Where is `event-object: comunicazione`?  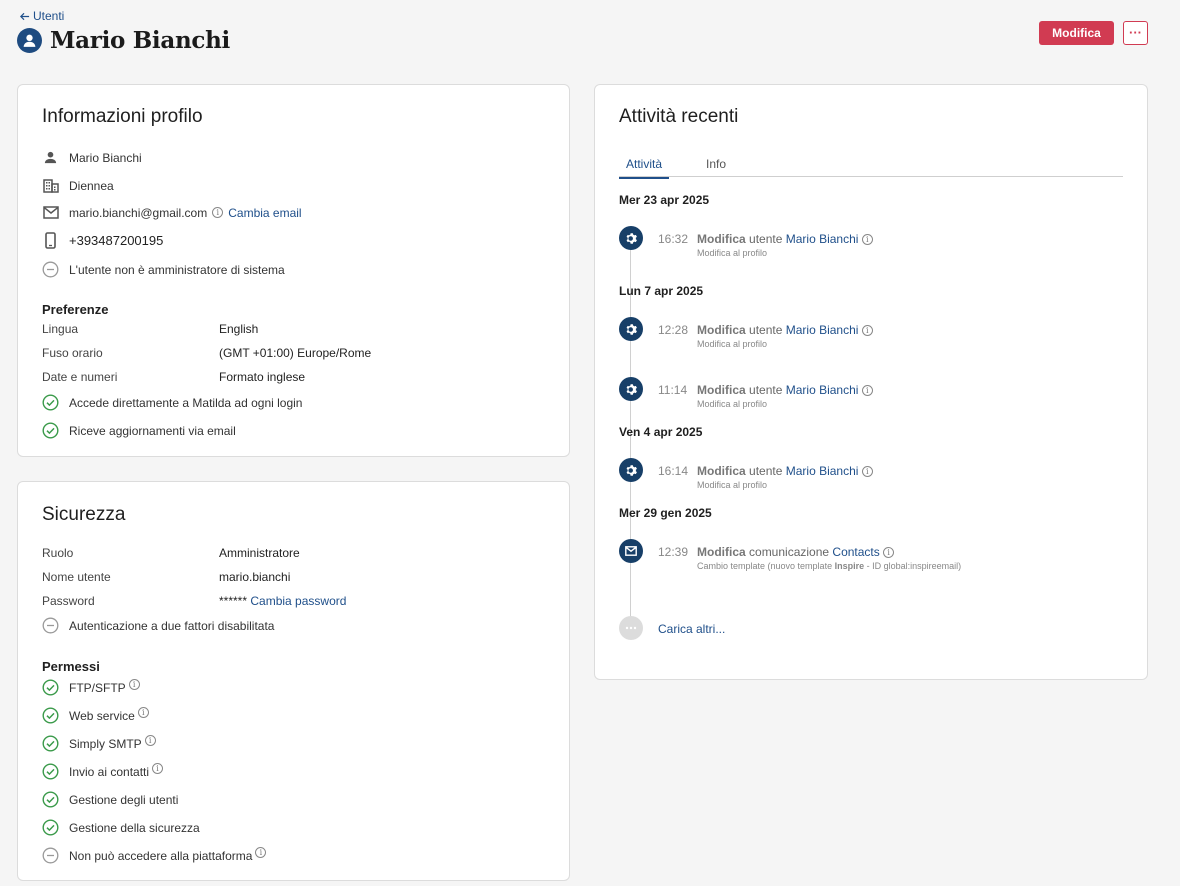 event-object: comunicazione is located at coordinates (789, 552).